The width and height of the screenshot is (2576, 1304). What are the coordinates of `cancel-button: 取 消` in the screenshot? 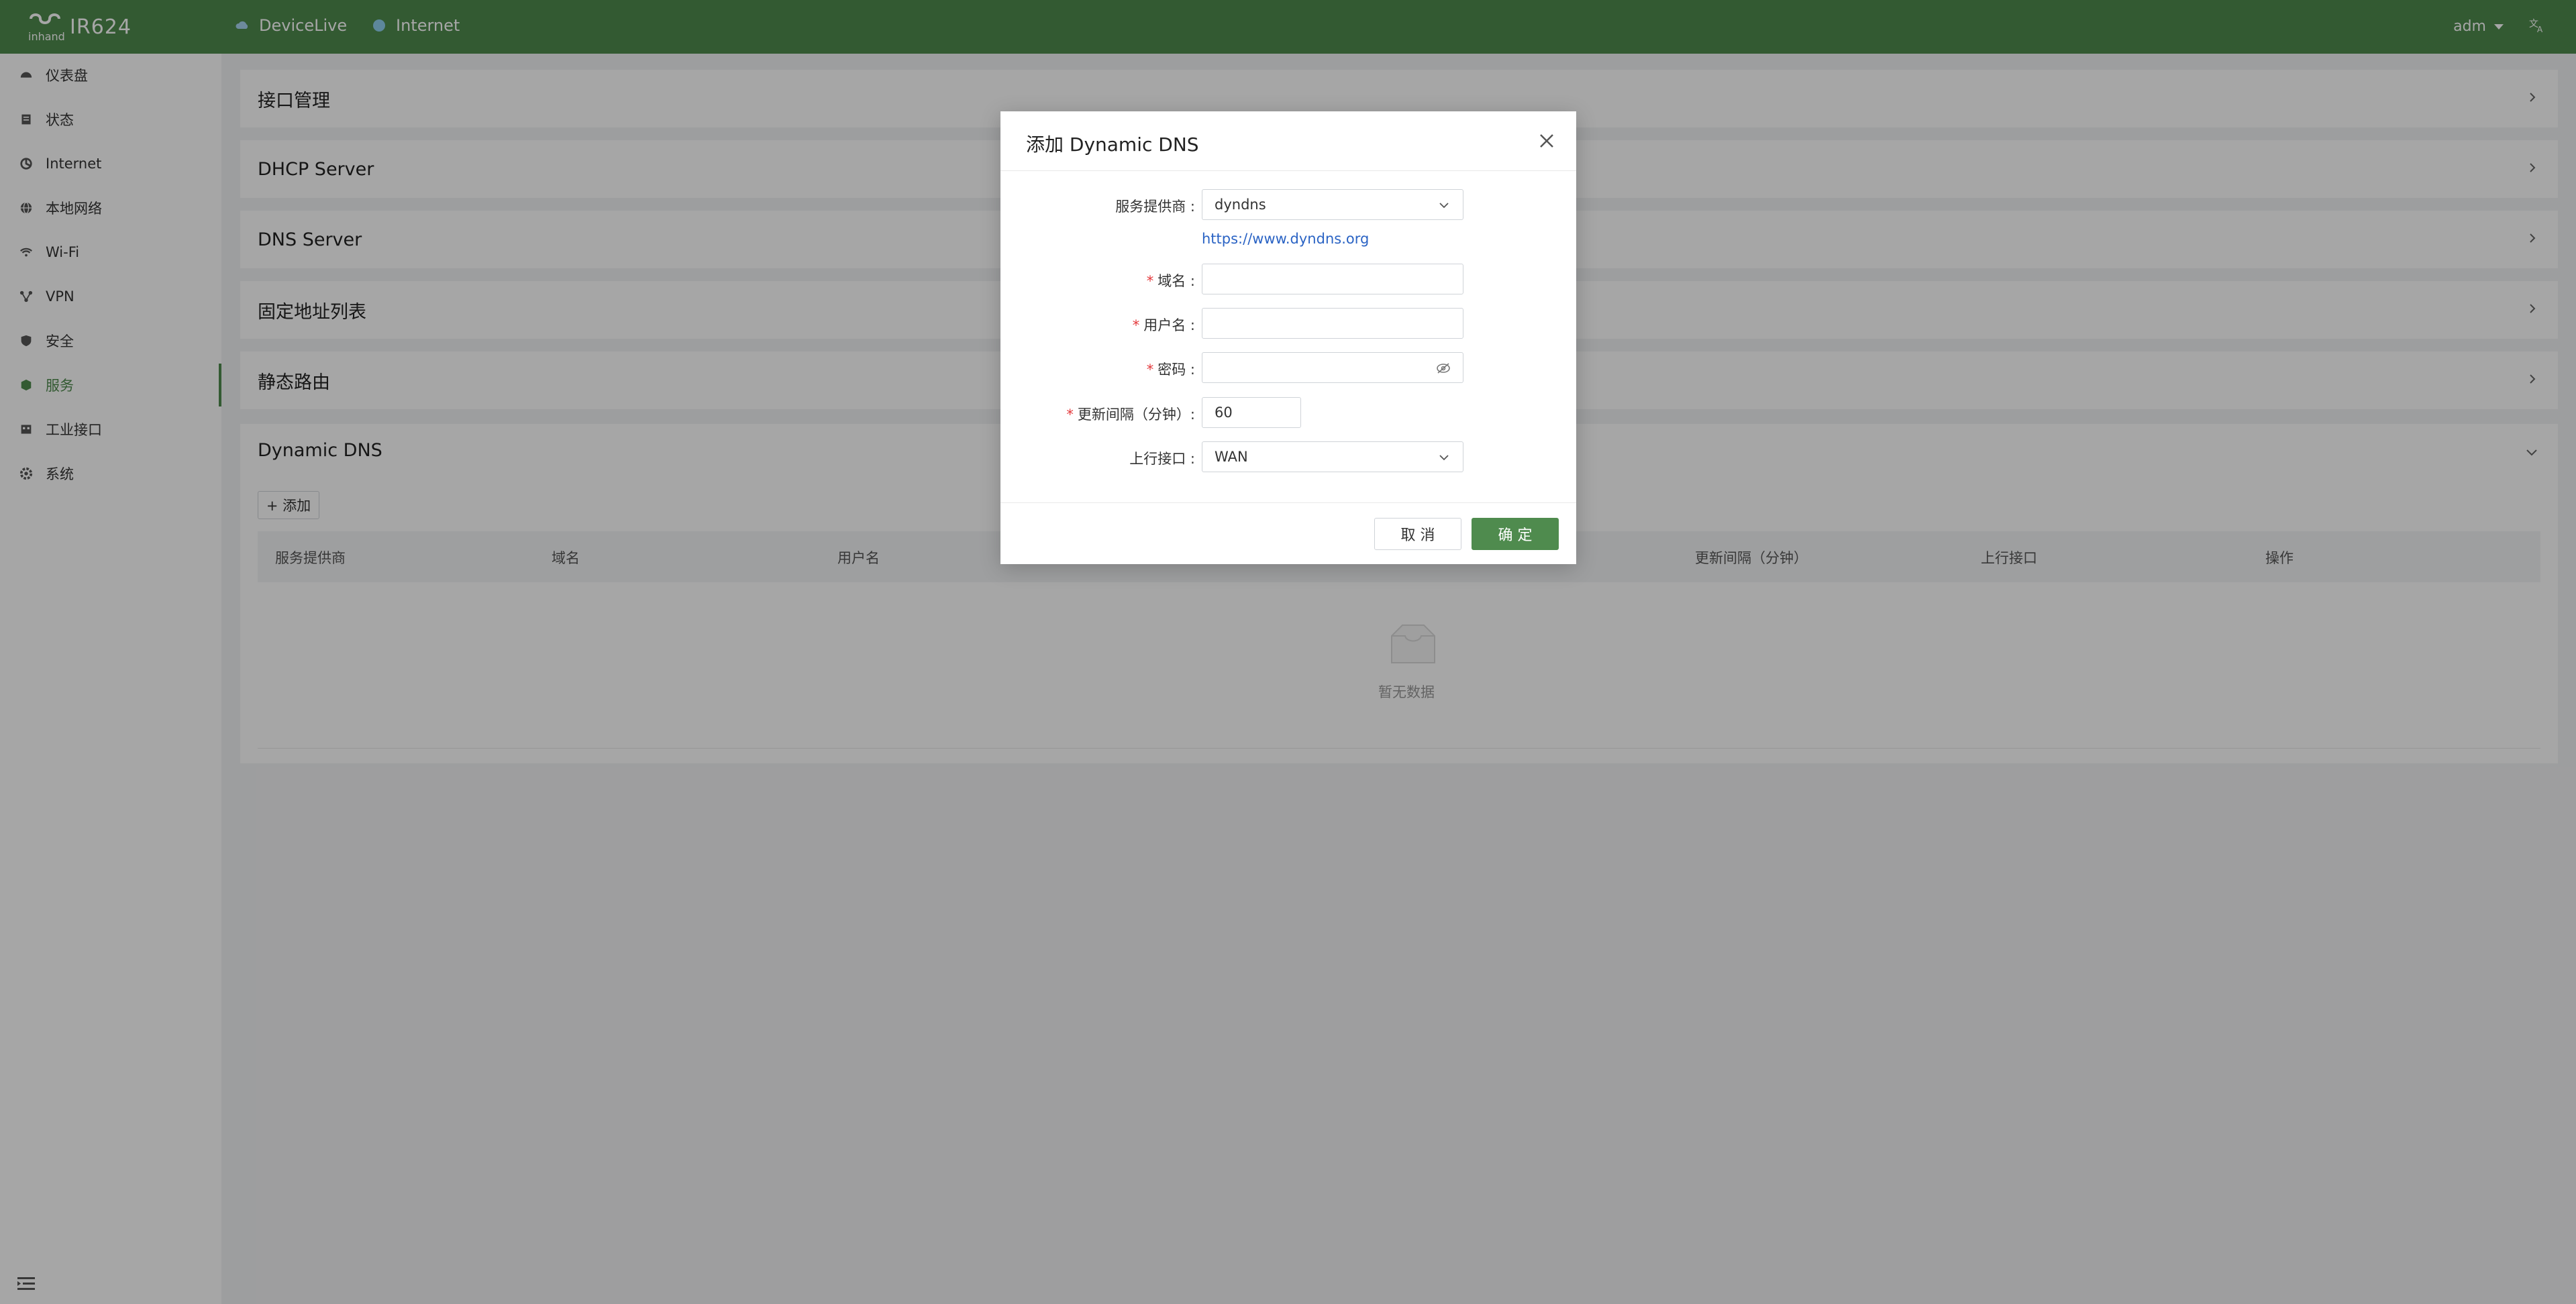 It's located at (1417, 534).